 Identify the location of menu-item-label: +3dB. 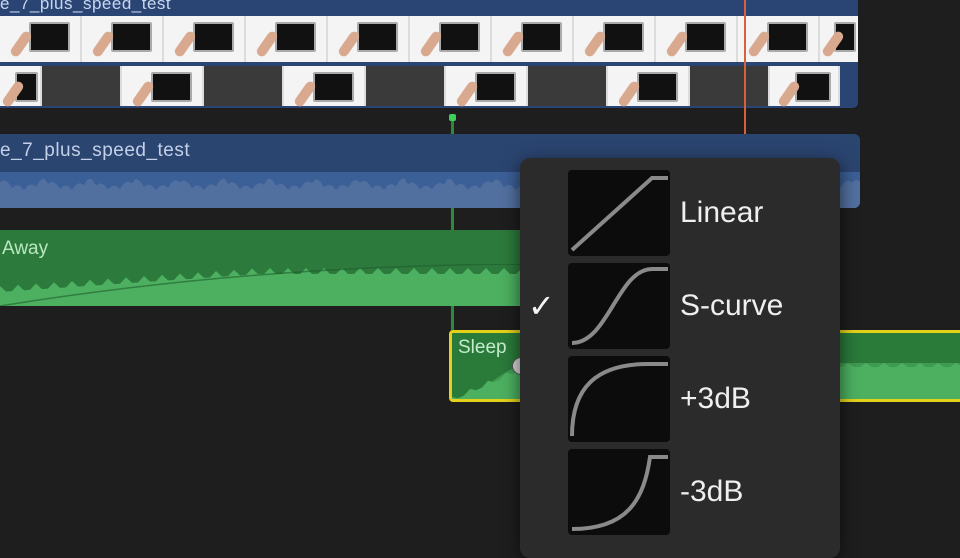
(715, 398).